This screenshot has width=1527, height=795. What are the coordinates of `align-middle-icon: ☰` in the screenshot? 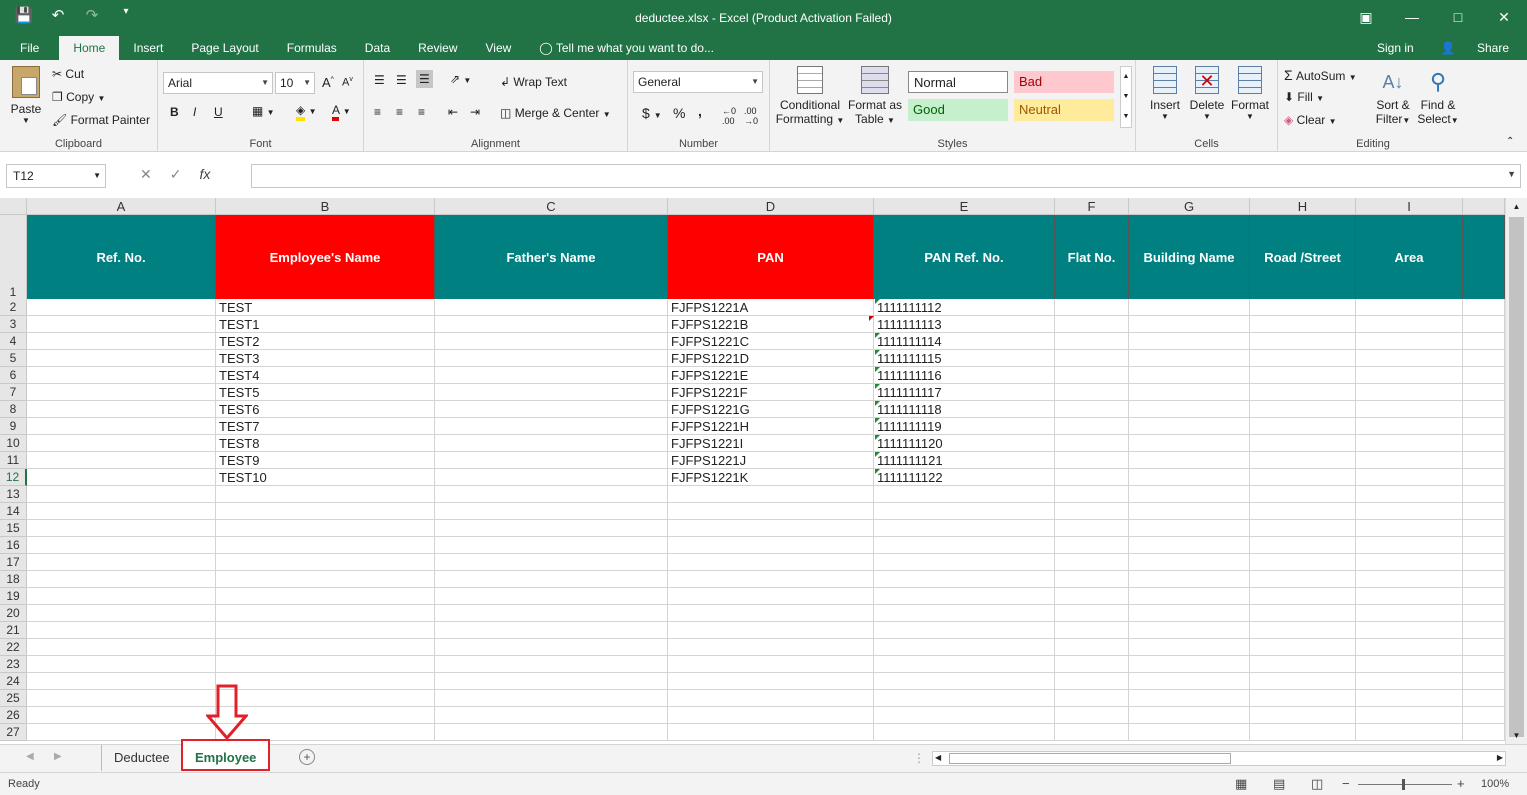 It's located at (401, 80).